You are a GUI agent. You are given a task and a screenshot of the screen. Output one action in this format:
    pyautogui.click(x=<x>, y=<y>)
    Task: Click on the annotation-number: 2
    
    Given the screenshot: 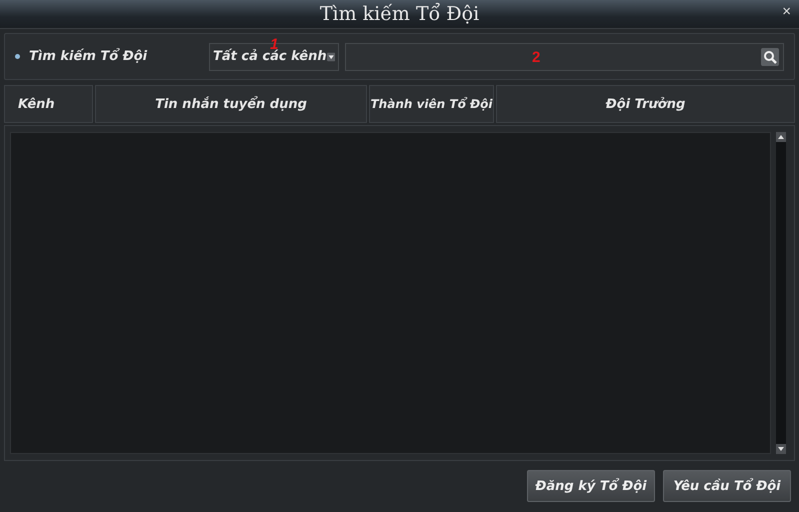 What is the action you would take?
    pyautogui.click(x=536, y=57)
    